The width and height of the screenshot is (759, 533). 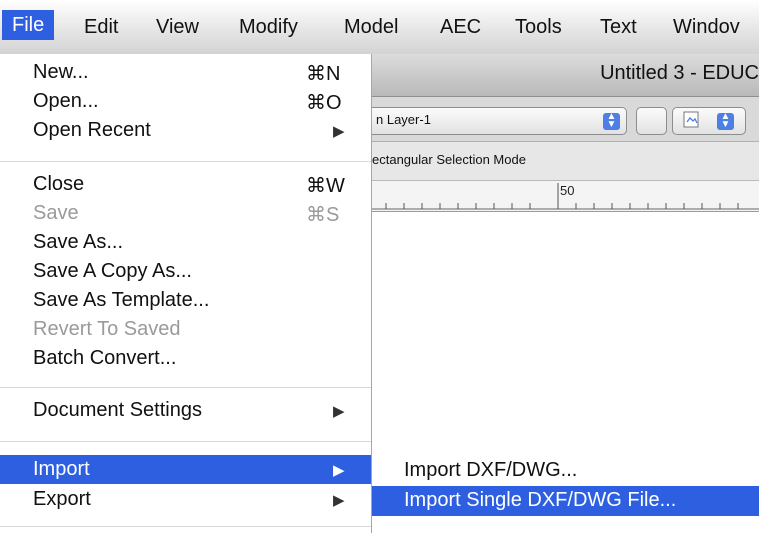 I want to click on menu-item-open-recent: Open Recent ▶, so click(x=185, y=130).